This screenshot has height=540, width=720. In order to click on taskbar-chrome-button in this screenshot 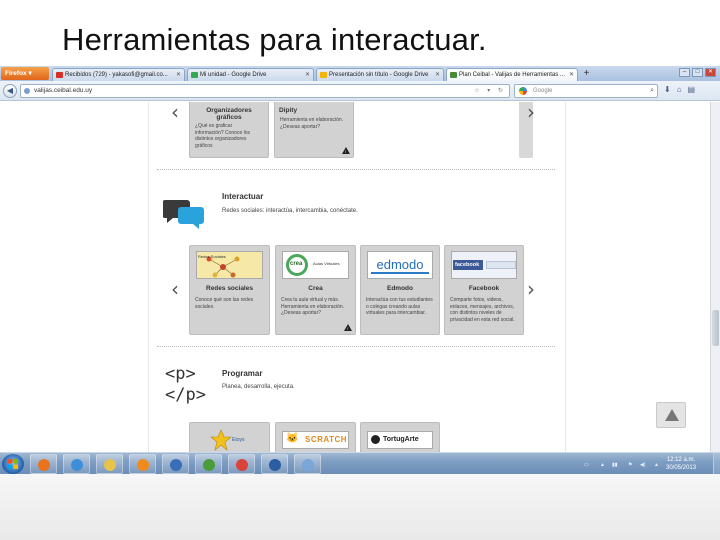, I will do `click(241, 464)`.